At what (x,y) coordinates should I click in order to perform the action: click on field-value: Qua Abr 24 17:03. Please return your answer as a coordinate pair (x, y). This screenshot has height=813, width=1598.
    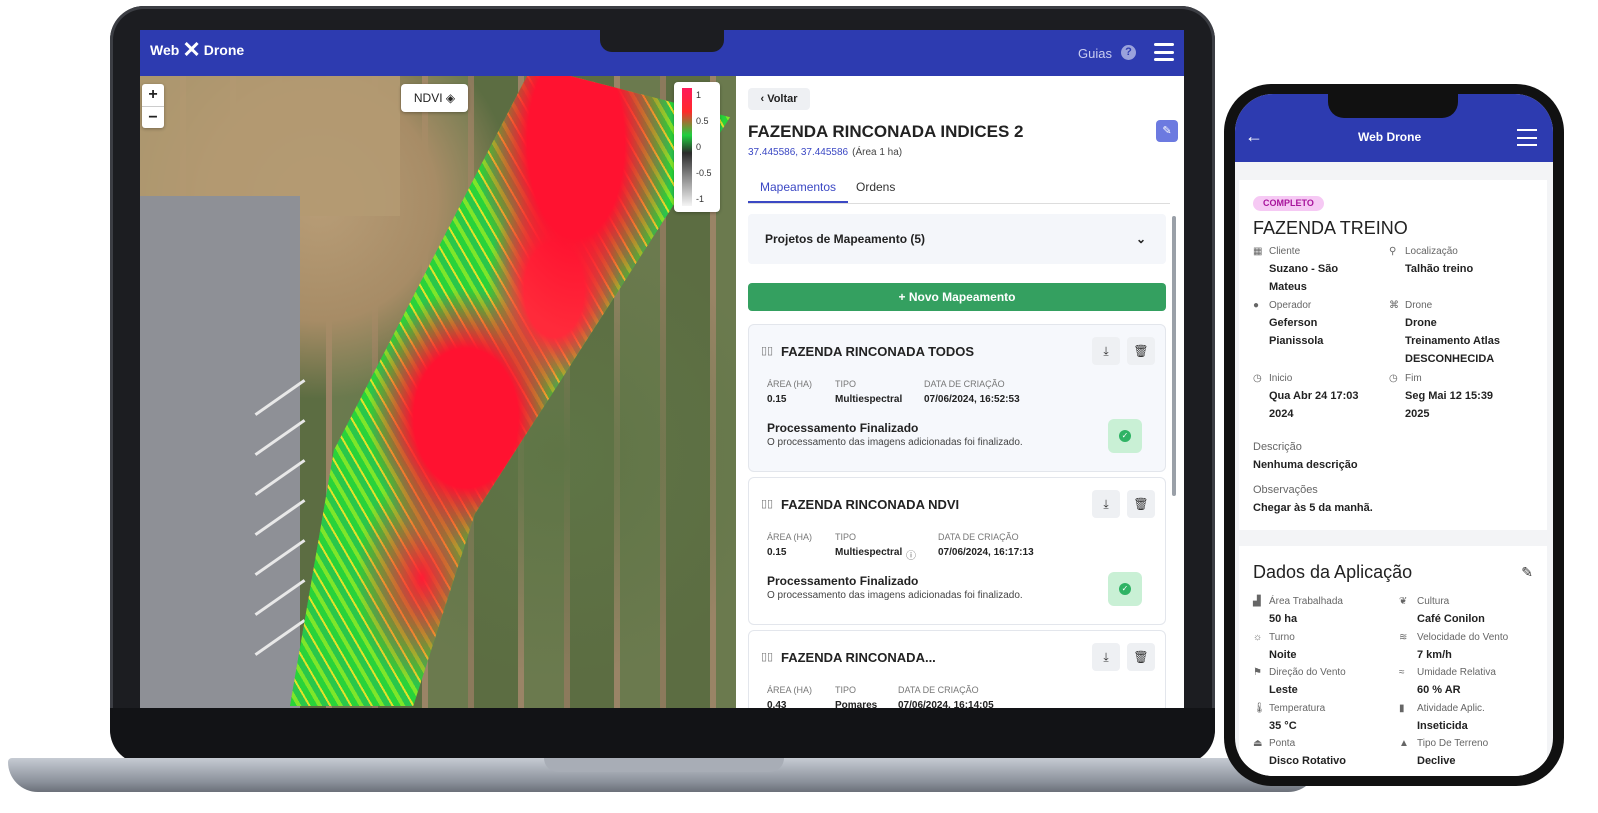
    Looking at the image, I should click on (1314, 396).